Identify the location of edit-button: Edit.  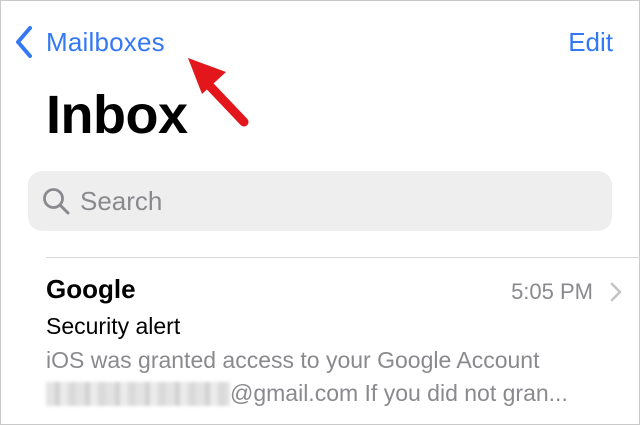
(590, 42).